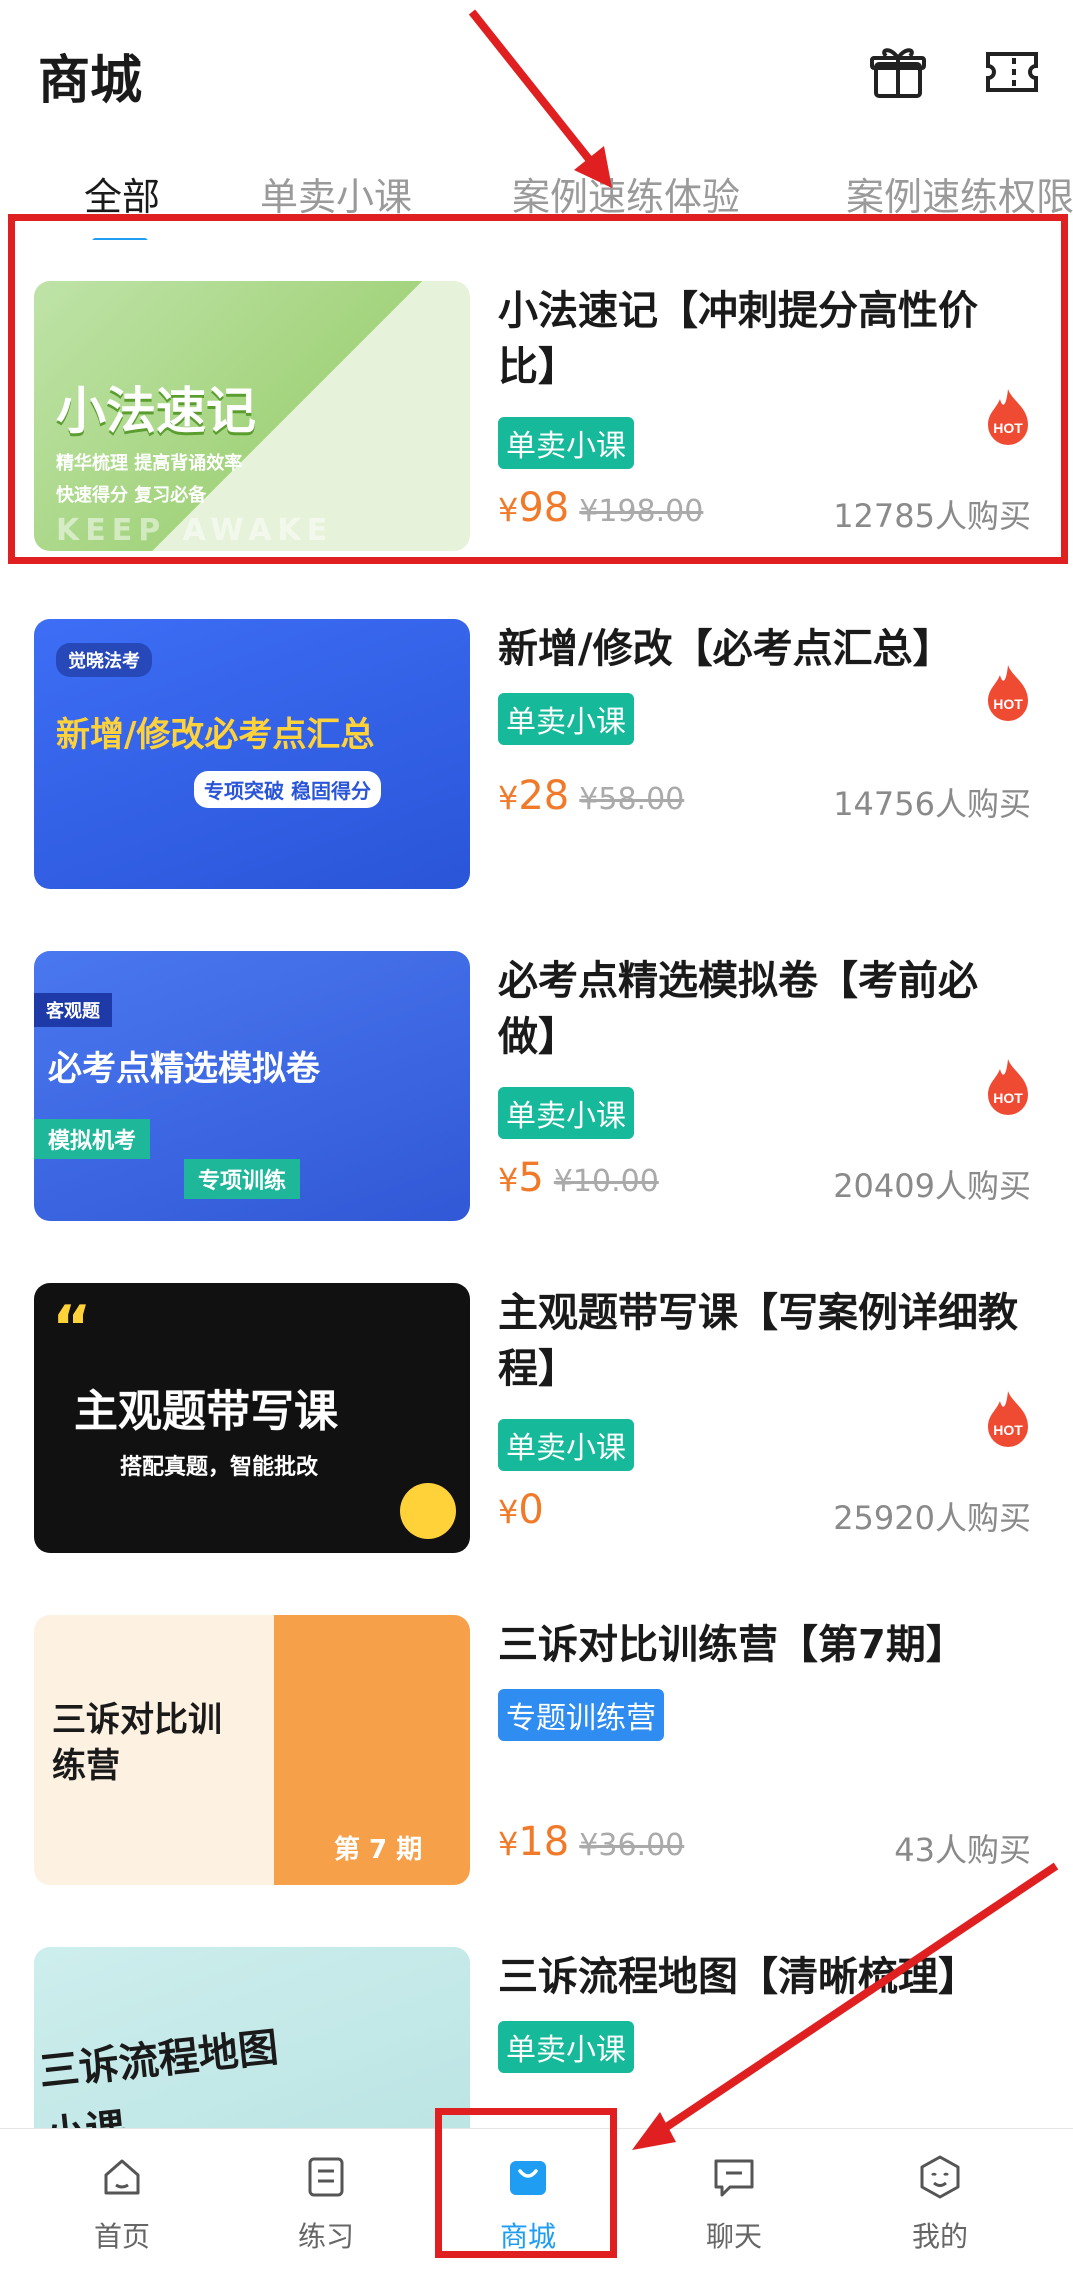  I want to click on thumb-subtitle: 专项训练, so click(242, 1179).